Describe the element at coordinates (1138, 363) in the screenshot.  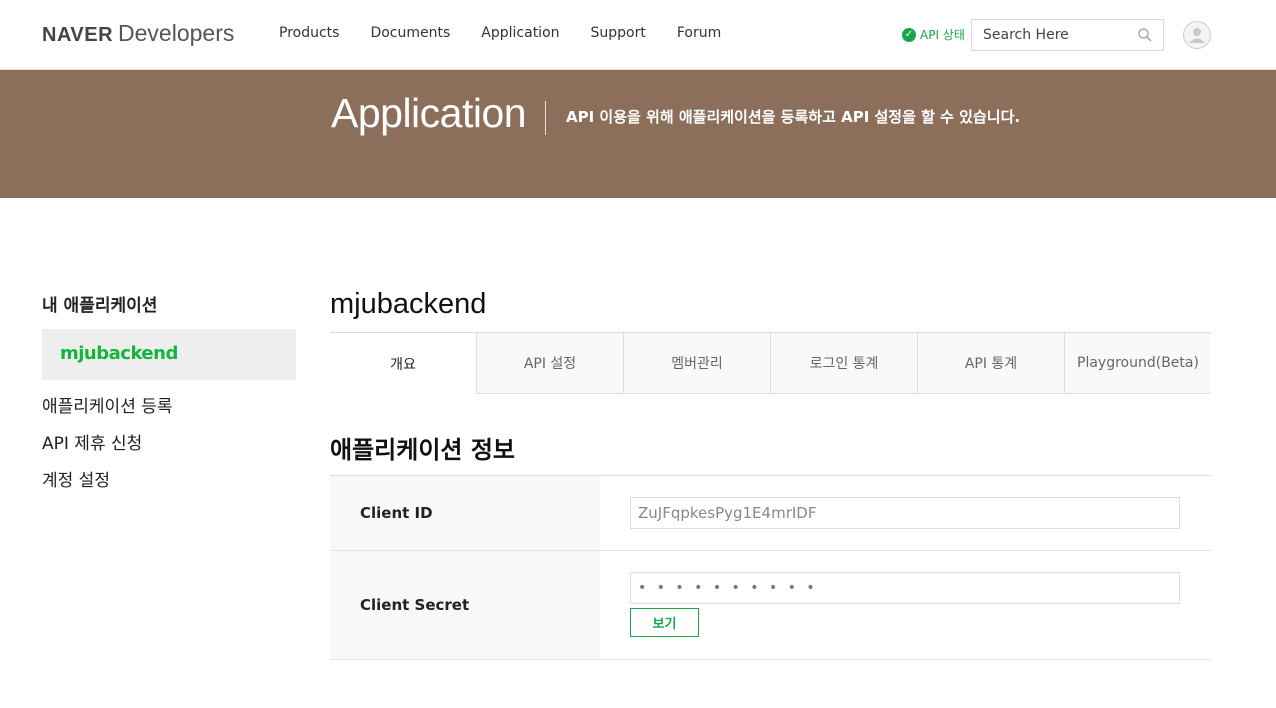
I see `tab-playground: Playground(Beta)` at that location.